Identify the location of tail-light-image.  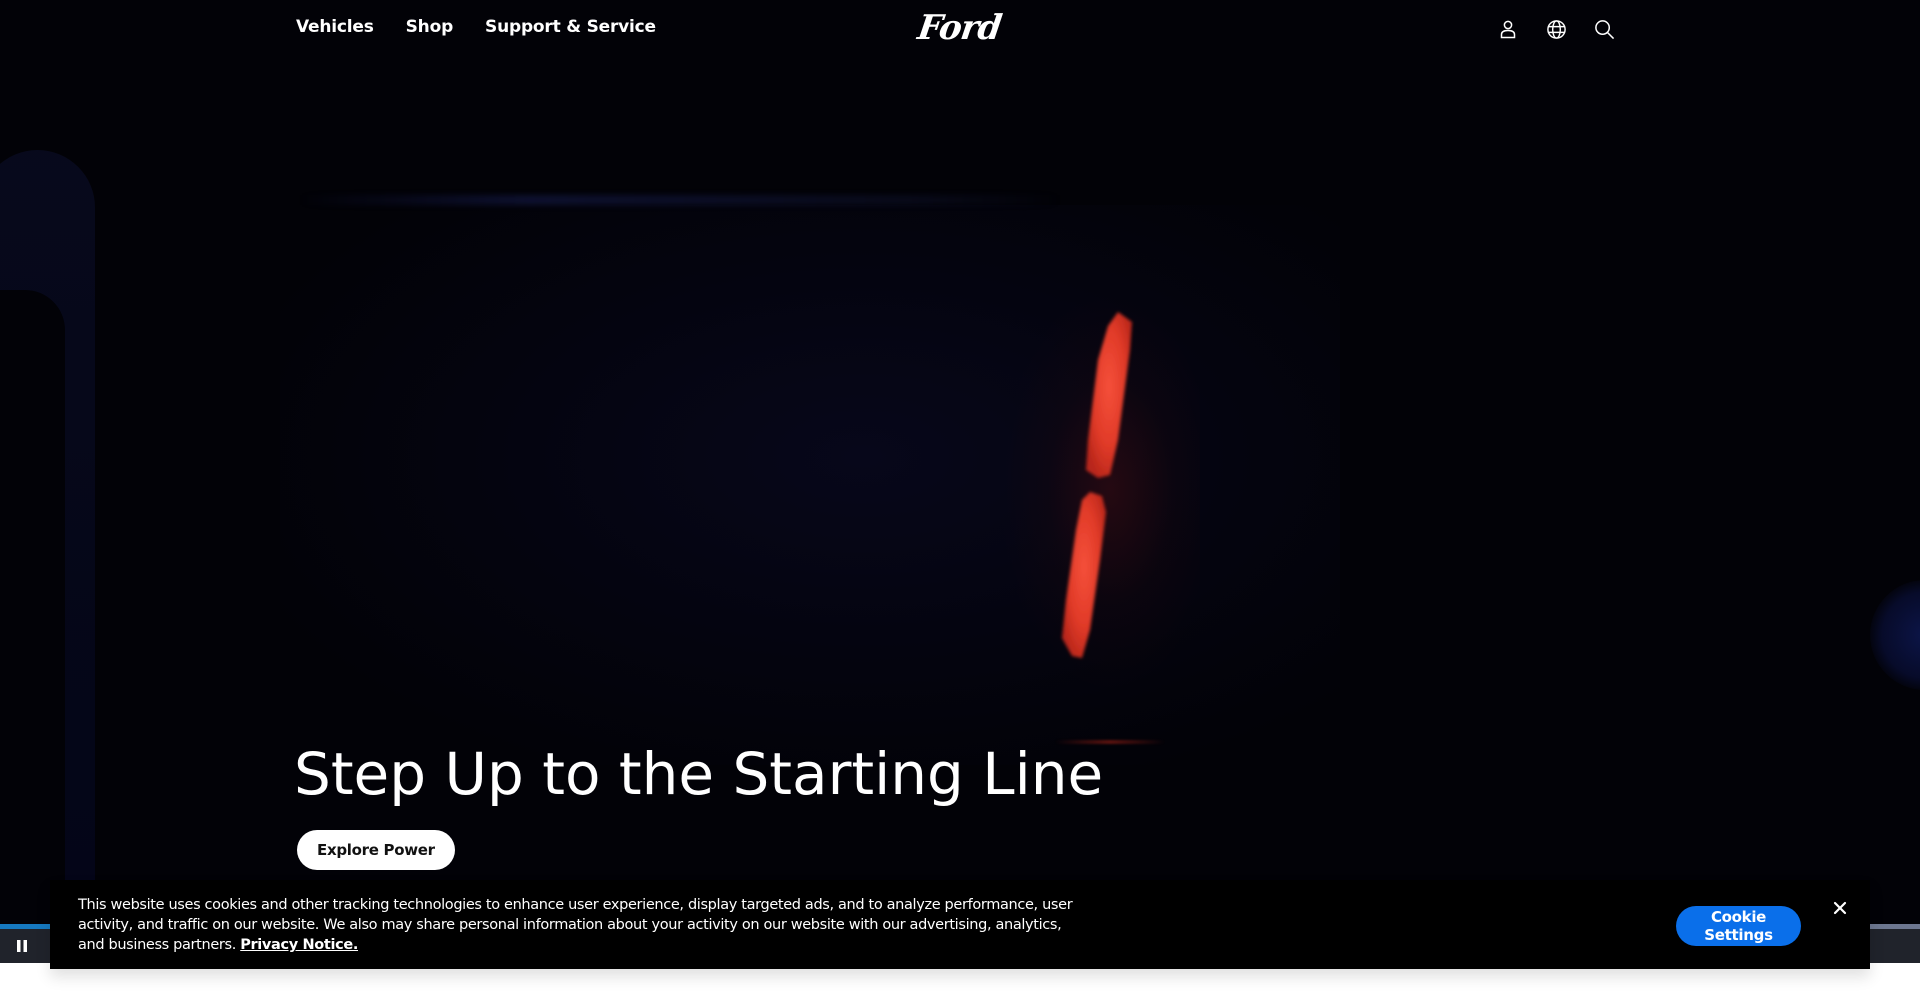
(1097, 485).